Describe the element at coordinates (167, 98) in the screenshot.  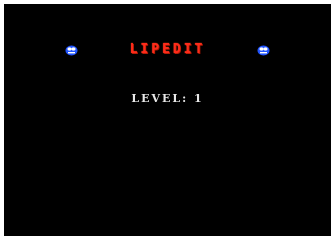
I see `level-indicator: LEVEL: 1` at that location.